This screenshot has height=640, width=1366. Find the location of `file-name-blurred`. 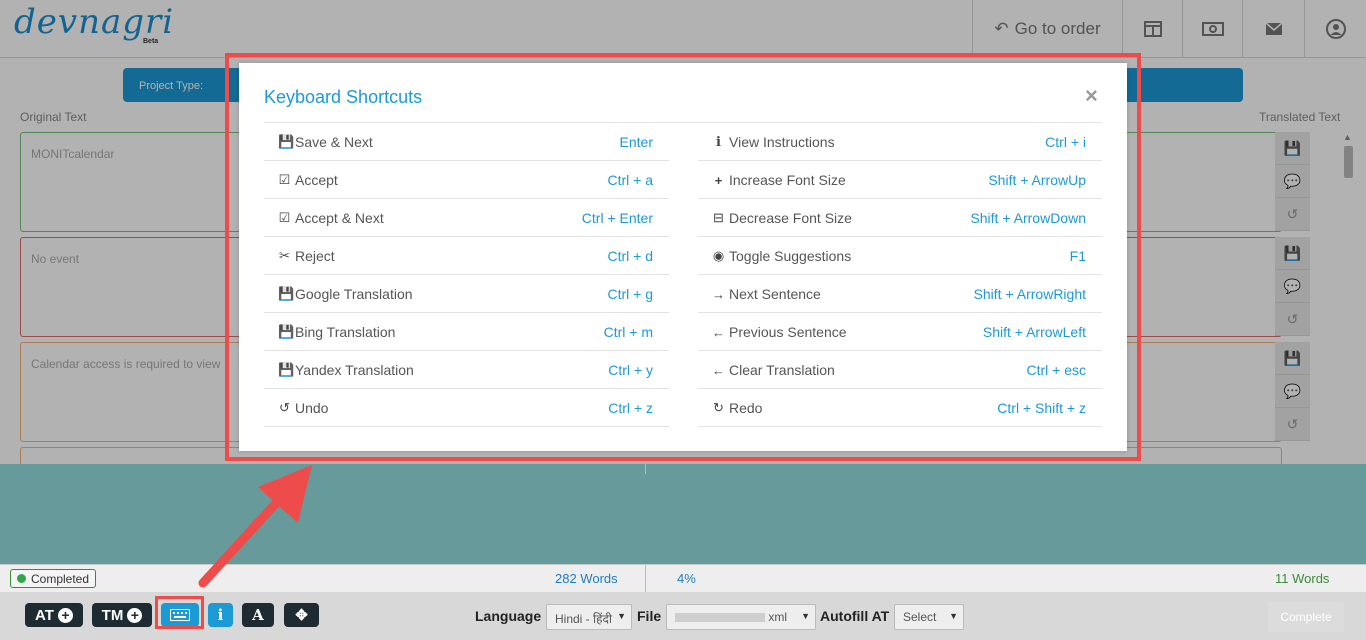

file-name-blurred is located at coordinates (720, 618).